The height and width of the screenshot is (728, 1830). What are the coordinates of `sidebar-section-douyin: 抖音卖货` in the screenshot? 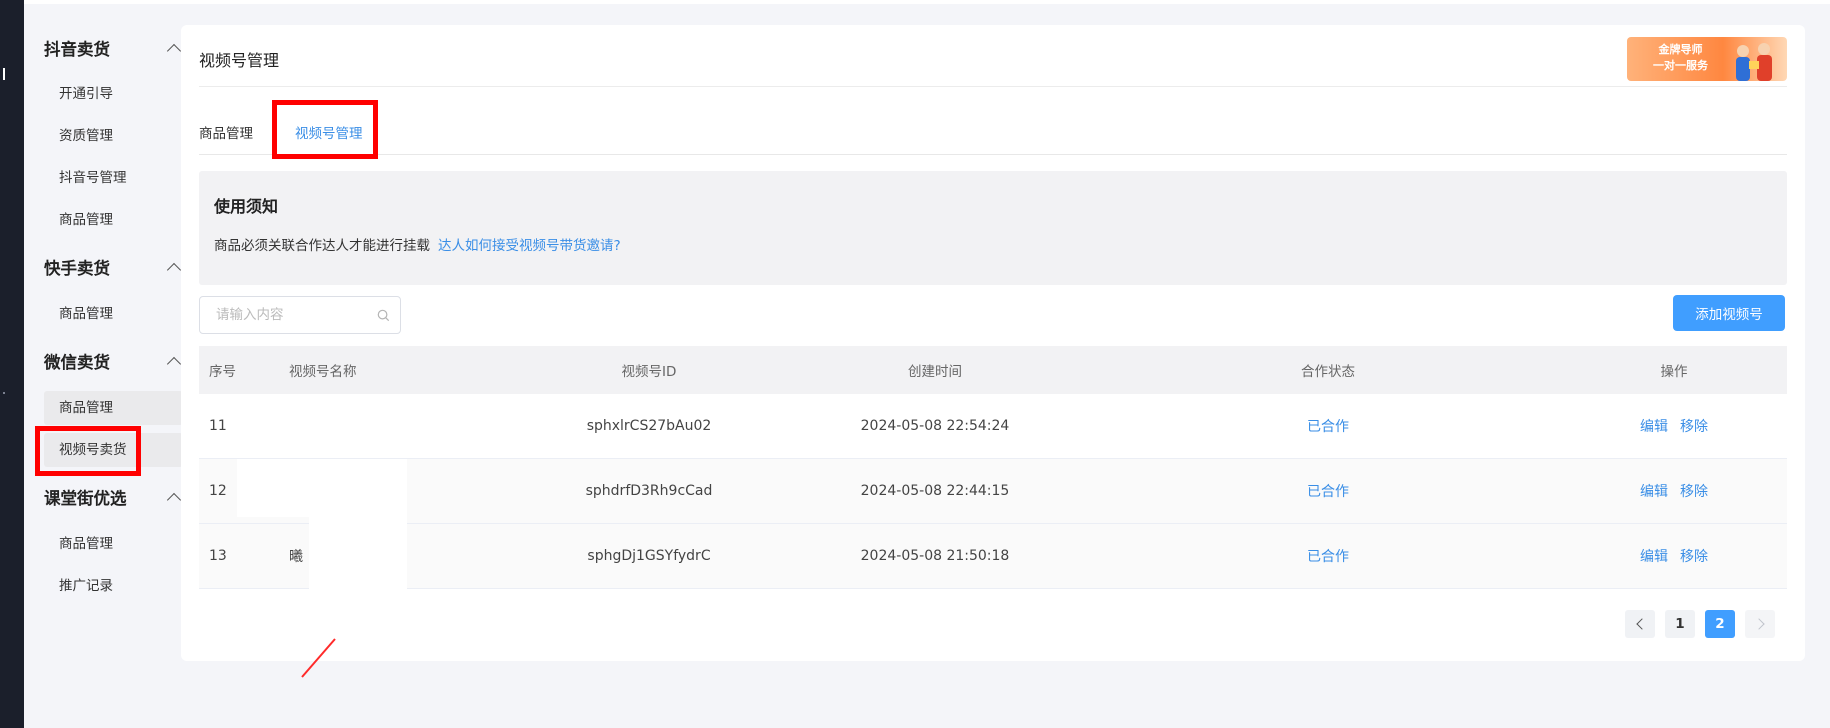 It's located at (114, 48).